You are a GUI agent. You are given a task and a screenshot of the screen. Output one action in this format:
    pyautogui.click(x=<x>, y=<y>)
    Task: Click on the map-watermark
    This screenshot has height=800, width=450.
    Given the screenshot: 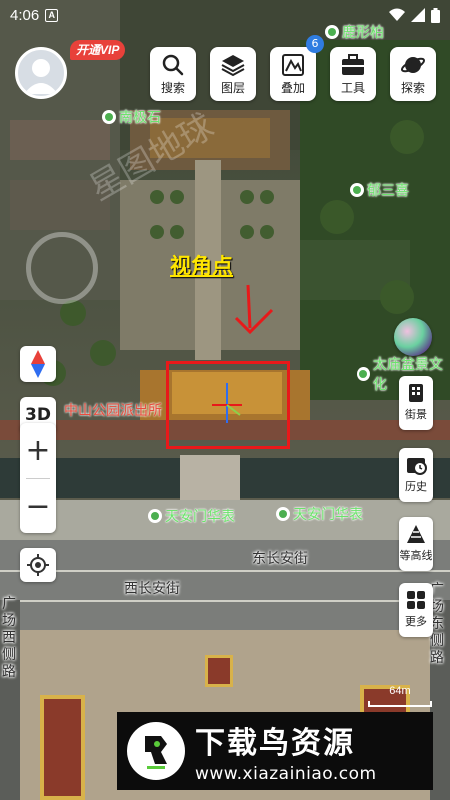 What is the action you would take?
    pyautogui.click(x=62, y=268)
    